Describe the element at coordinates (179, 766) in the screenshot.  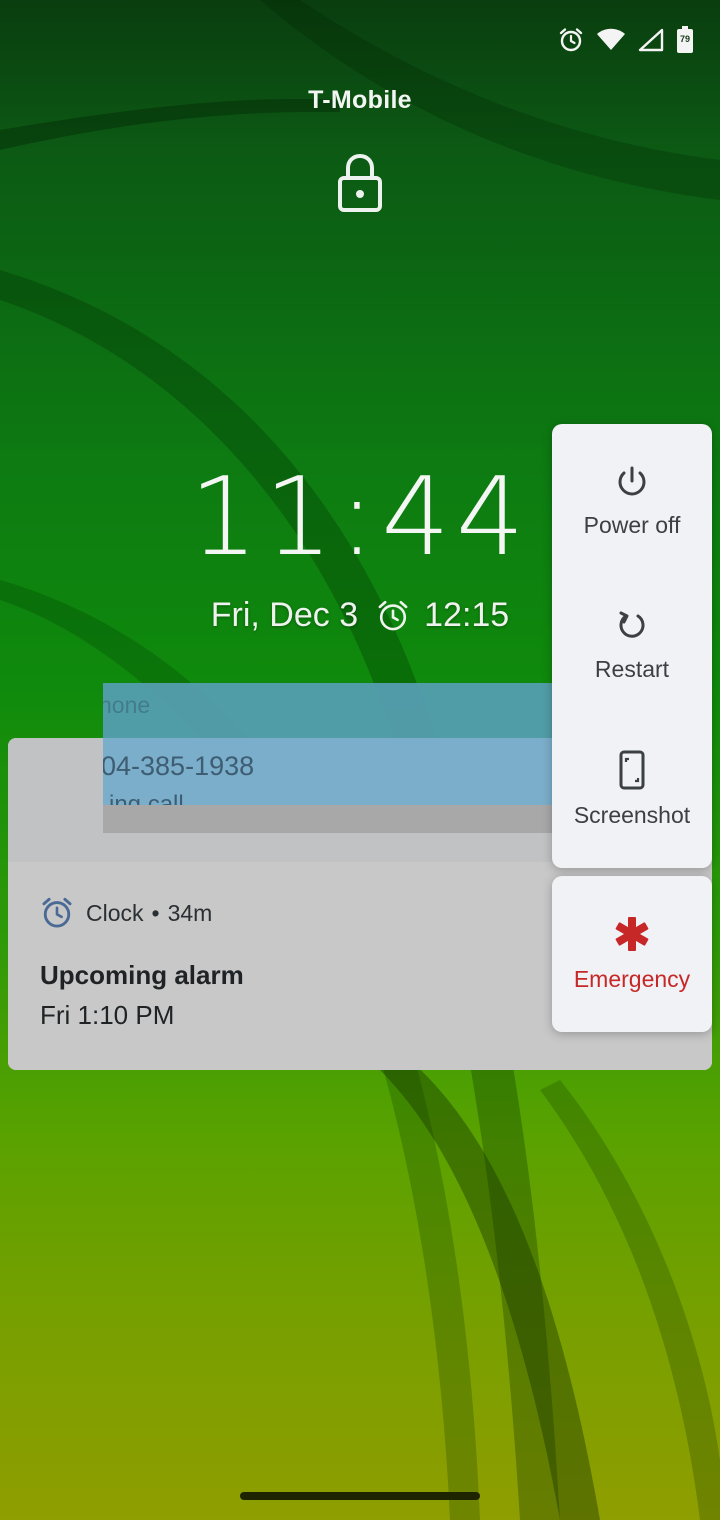
I see `caller-number: 04-385-1938` at that location.